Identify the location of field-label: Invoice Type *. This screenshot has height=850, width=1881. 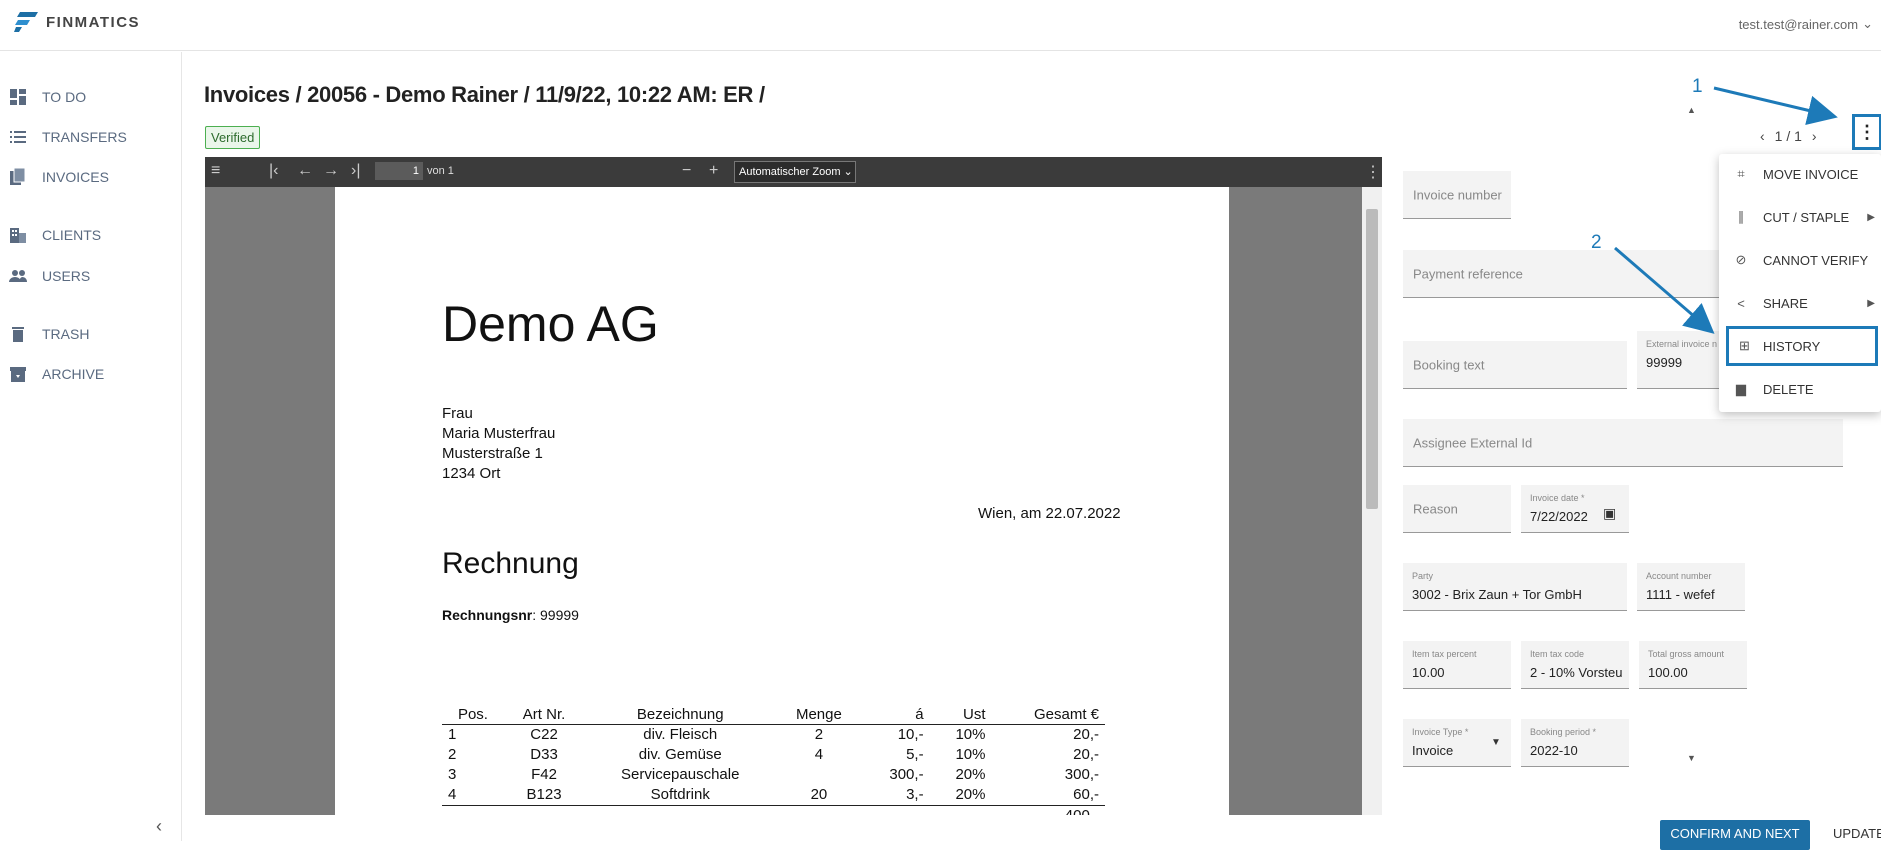
(1440, 732).